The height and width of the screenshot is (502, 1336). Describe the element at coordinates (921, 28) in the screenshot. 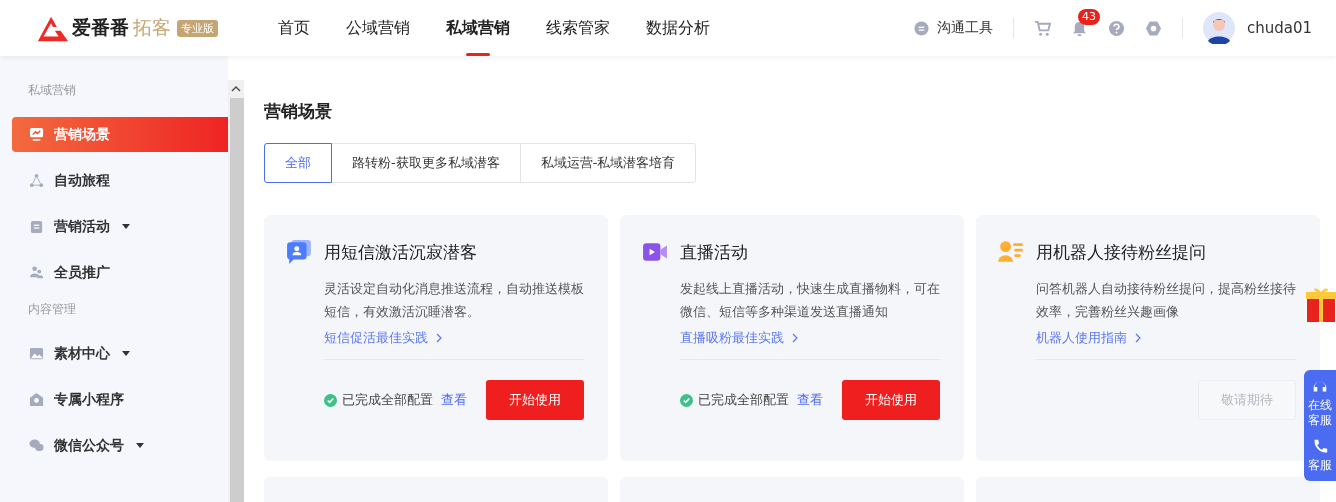

I see `chat-icon` at that location.